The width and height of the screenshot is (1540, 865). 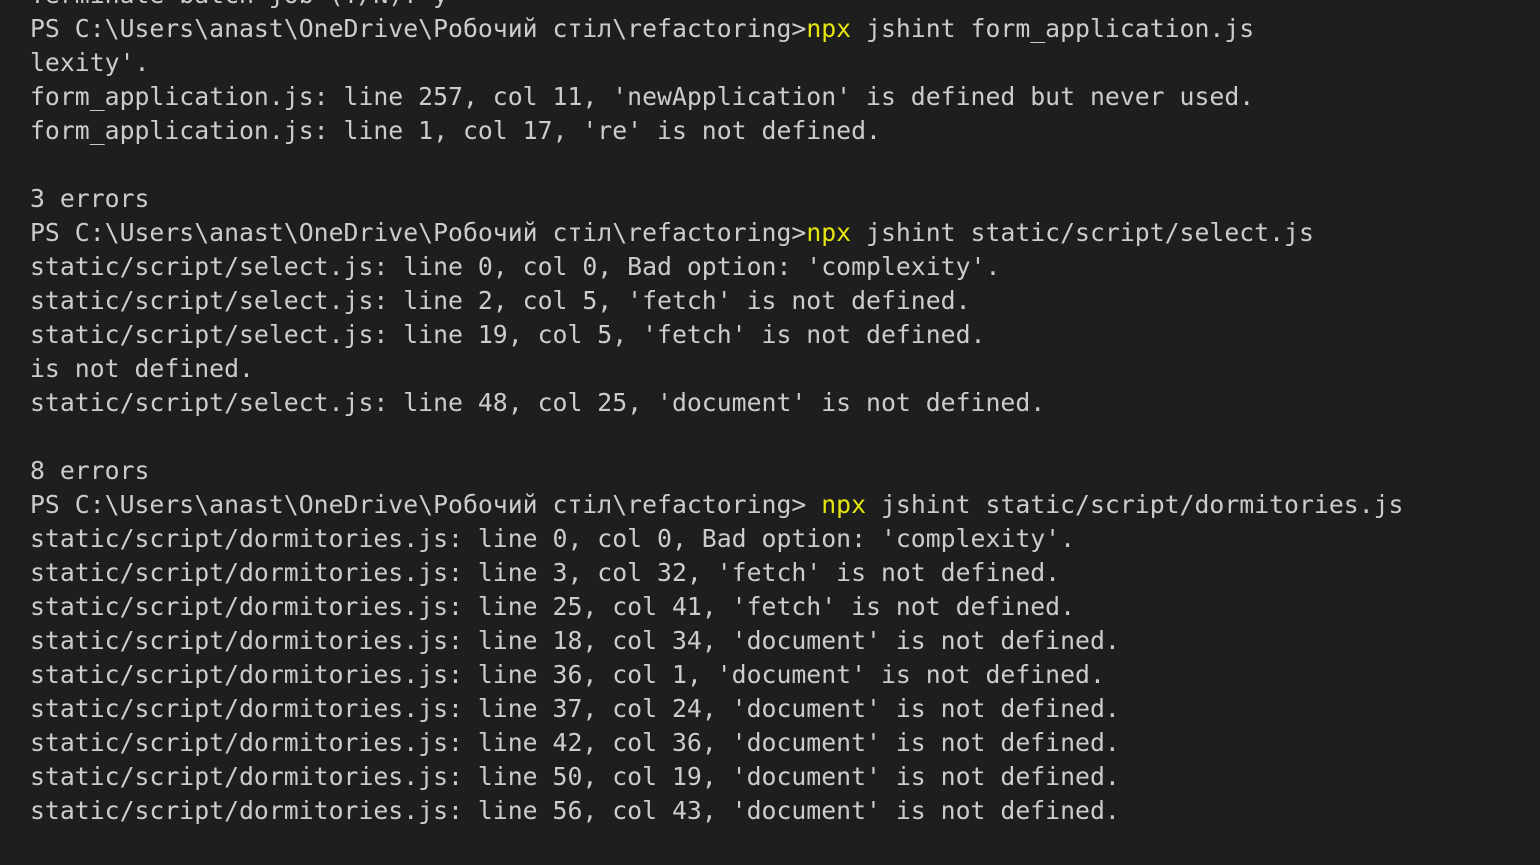 I want to click on output-line: 3 errors, so click(x=90, y=198).